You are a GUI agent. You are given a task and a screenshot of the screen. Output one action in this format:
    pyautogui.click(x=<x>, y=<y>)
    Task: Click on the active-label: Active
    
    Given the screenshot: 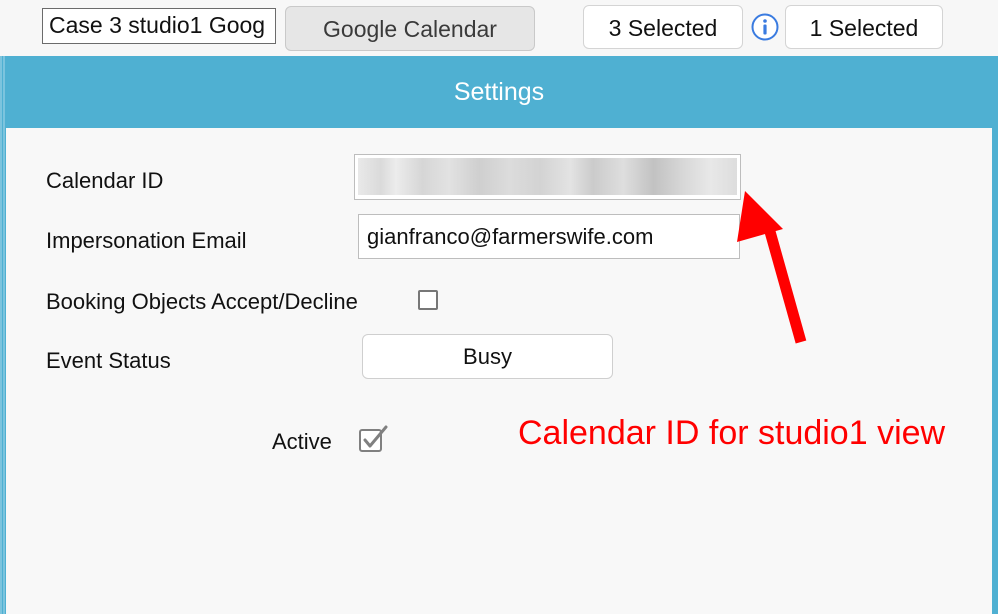 What is the action you would take?
    pyautogui.click(x=302, y=441)
    